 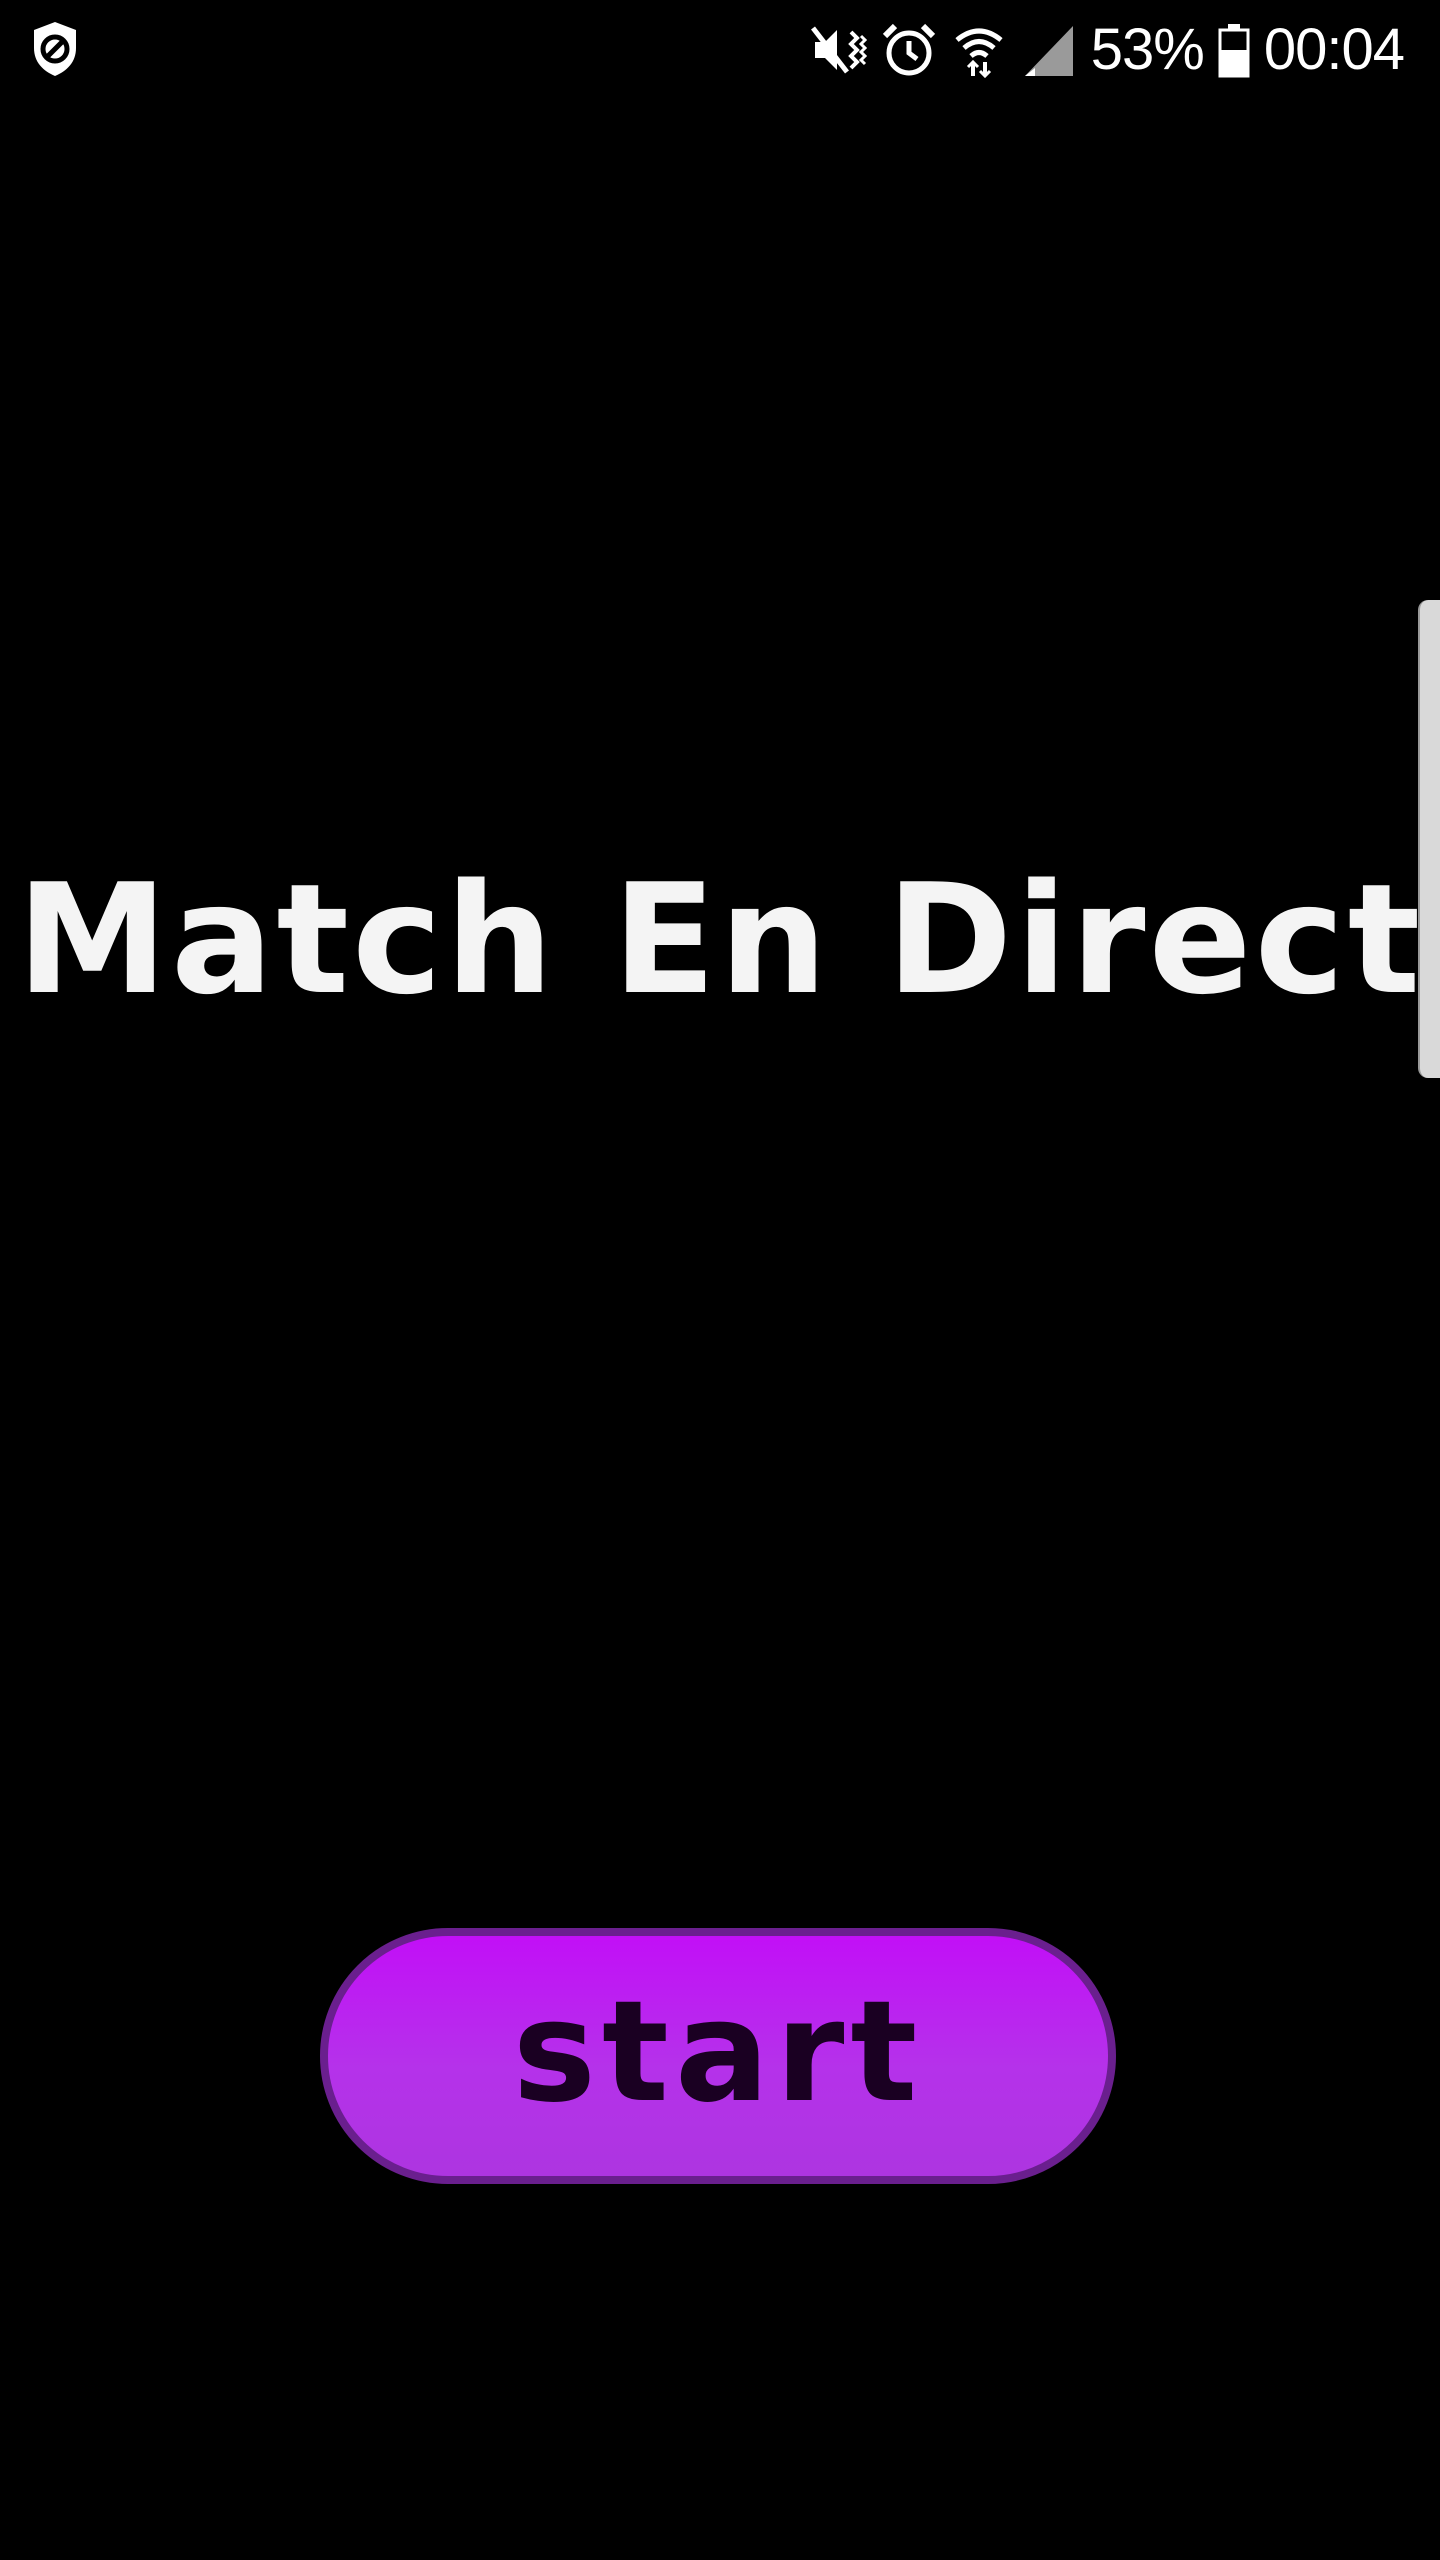 I want to click on battery-icon, so click(x=1234, y=50).